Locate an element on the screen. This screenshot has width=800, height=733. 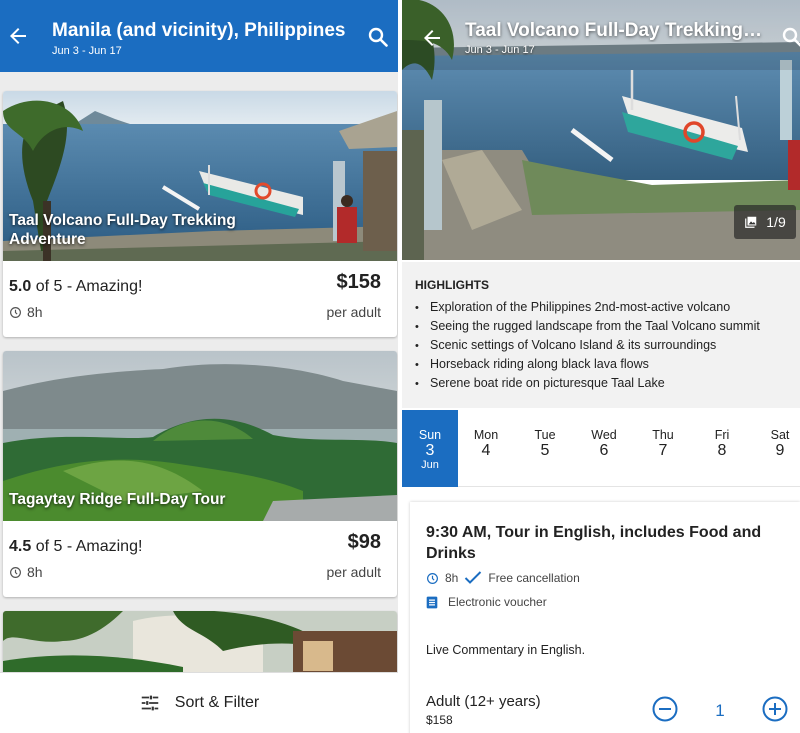
plus-circle-icon is located at coordinates (775, 709).